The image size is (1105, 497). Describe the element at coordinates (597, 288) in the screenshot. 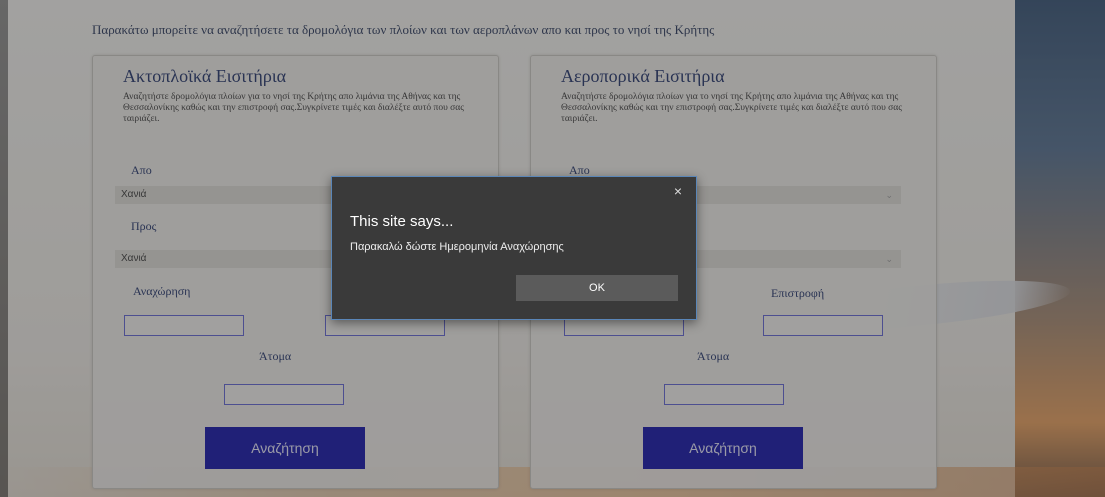

I see `ok-button: OK` at that location.